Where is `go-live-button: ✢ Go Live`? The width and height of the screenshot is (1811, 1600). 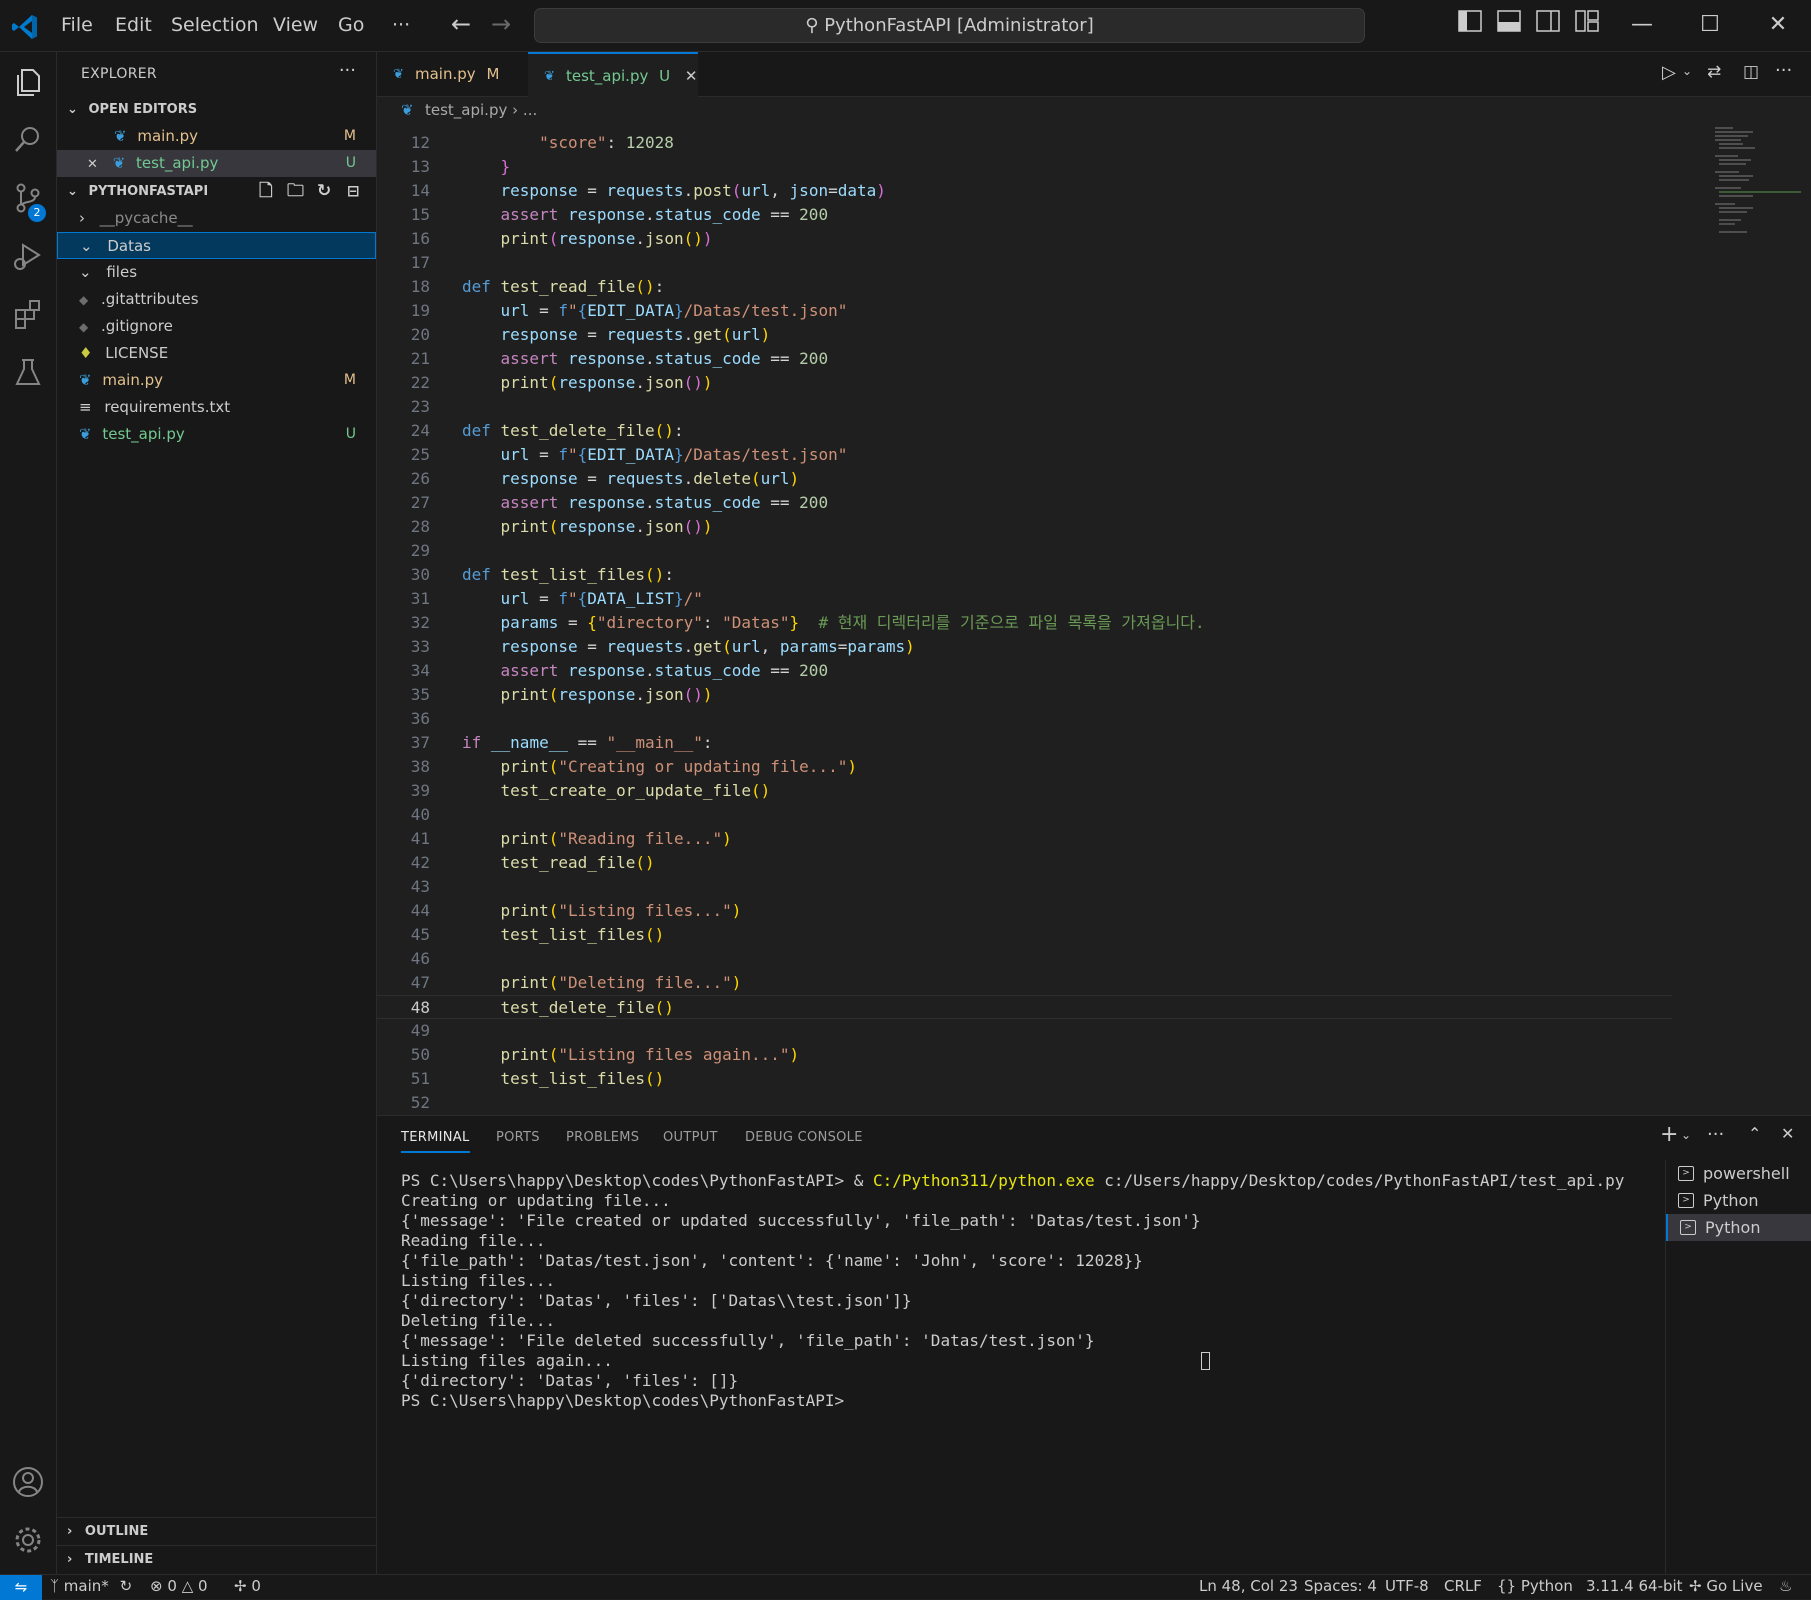 go-live-button: ✢ Go Live is located at coordinates (1726, 1586).